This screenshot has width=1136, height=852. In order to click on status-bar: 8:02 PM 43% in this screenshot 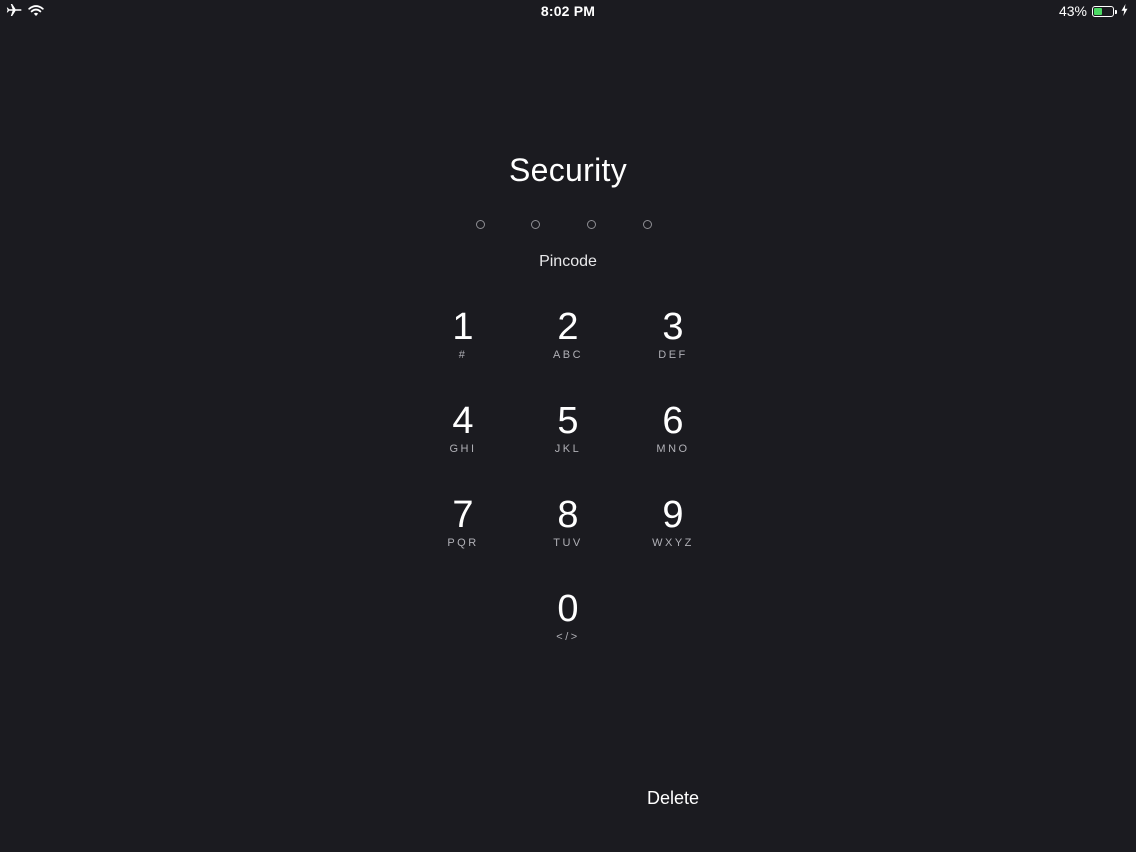, I will do `click(568, 12)`.